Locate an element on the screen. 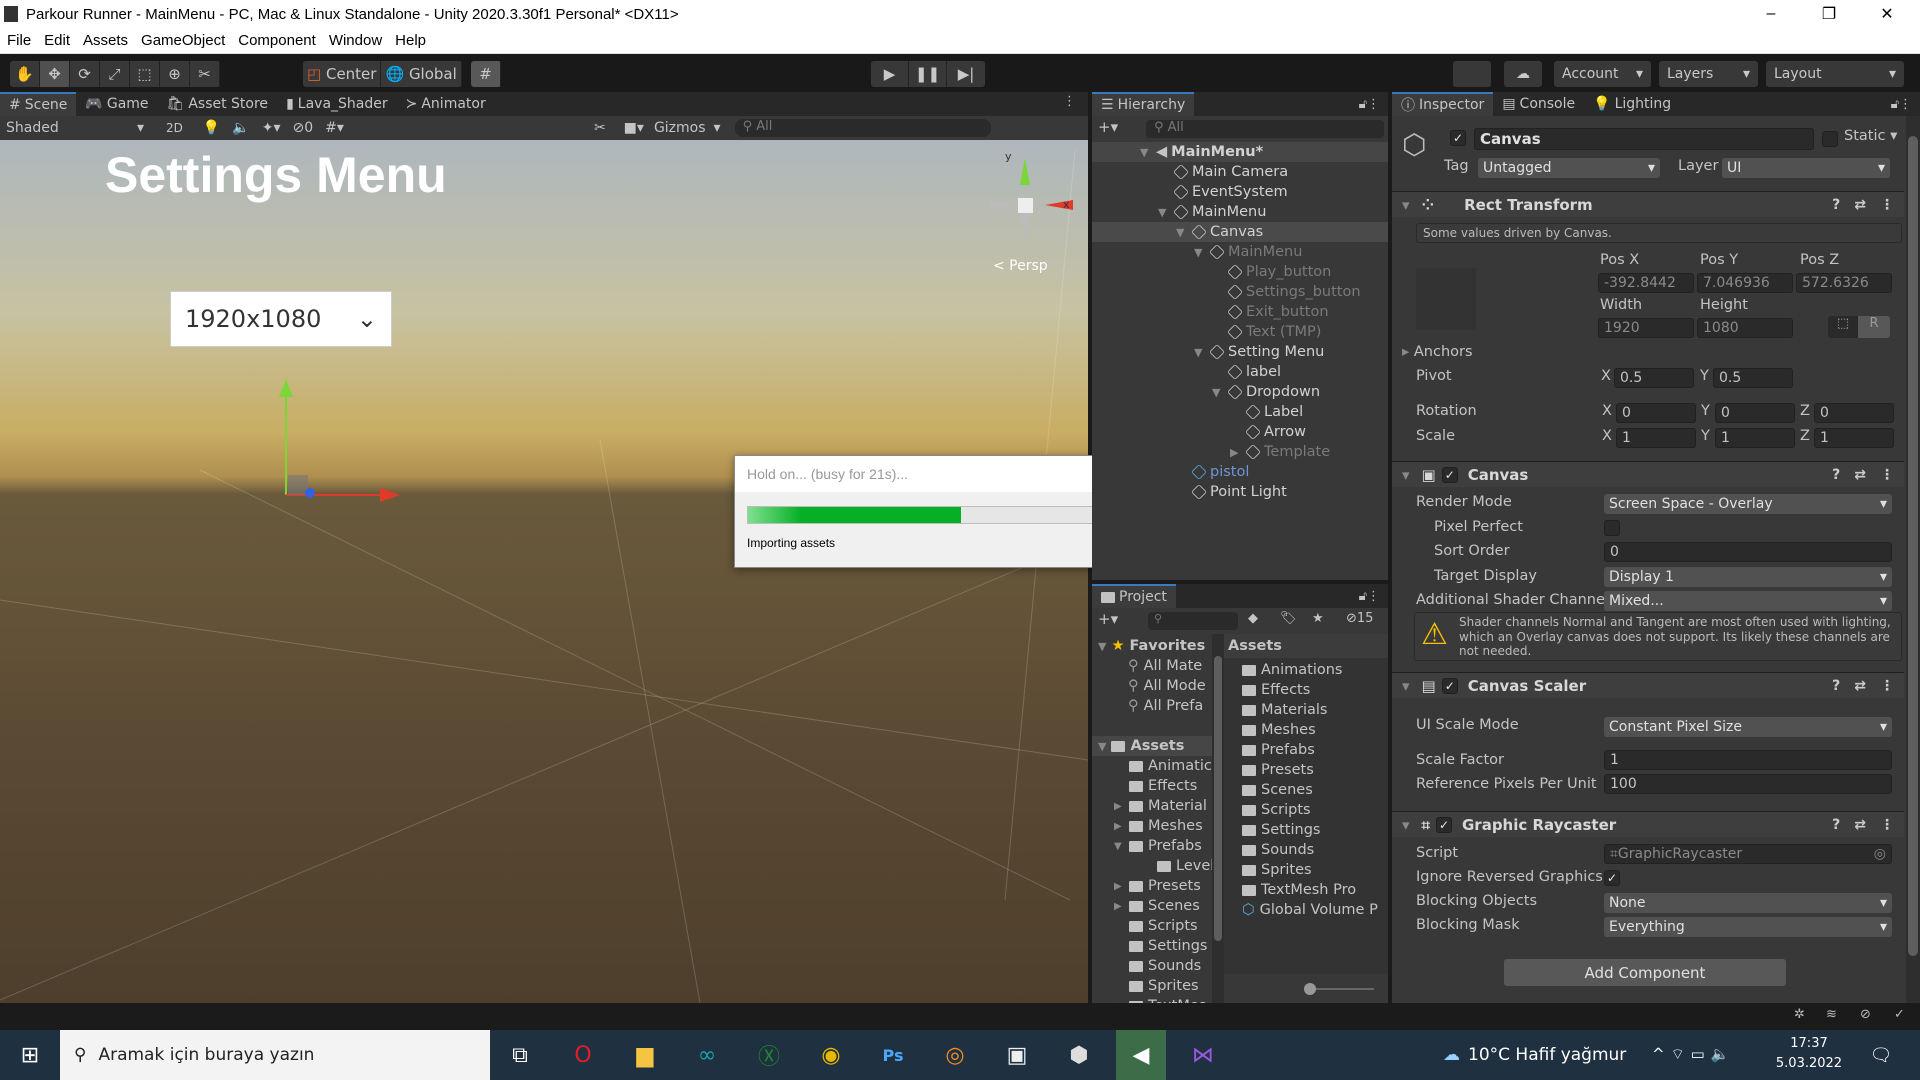 This screenshot has width=1920, height=1080. tab-lava-shader: ▮ Lava_Shader is located at coordinates (337, 104).